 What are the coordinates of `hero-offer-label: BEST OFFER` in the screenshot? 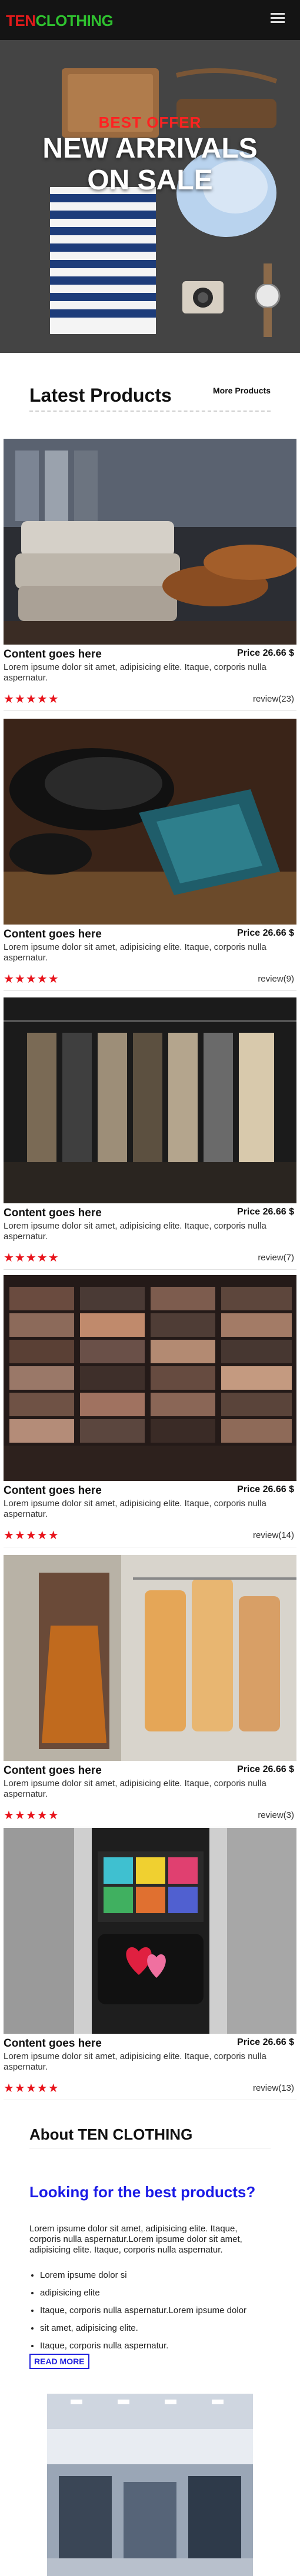 It's located at (150, 122).